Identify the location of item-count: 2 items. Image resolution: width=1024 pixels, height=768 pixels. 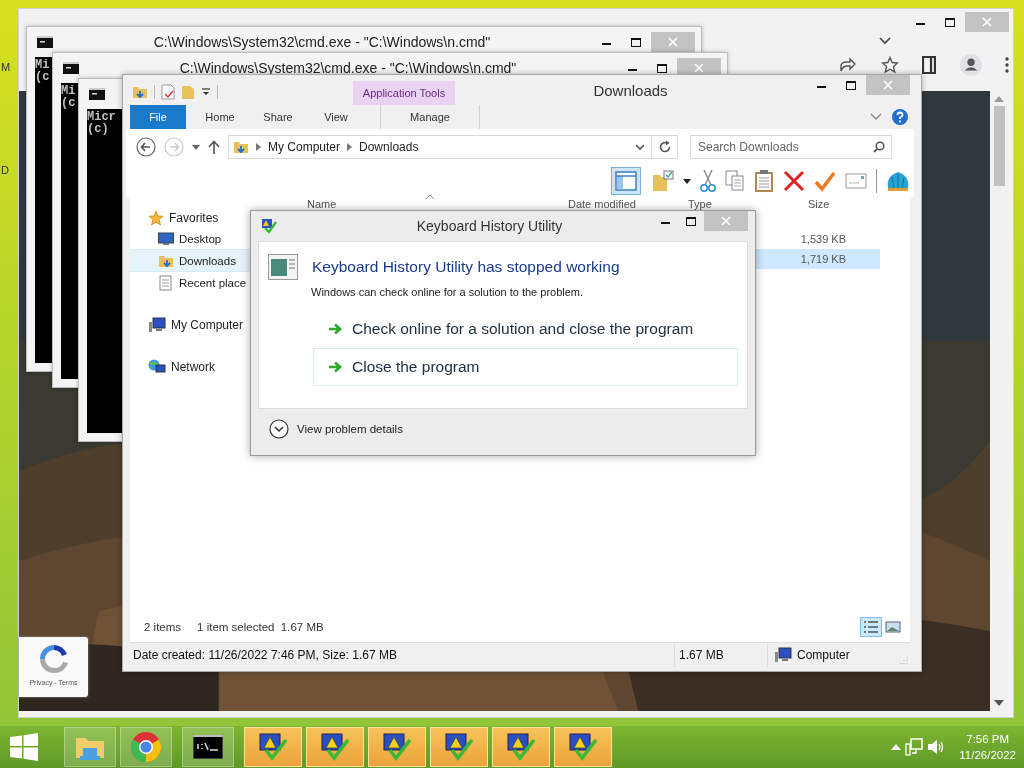
(163, 627).